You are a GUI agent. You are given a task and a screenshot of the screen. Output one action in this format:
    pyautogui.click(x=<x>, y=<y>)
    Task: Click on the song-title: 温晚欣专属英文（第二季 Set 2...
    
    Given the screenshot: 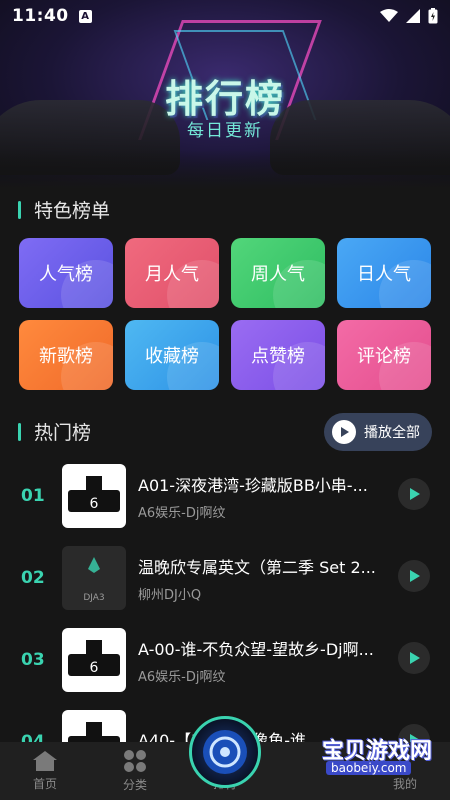 What is the action you would take?
    pyautogui.click(x=257, y=567)
    